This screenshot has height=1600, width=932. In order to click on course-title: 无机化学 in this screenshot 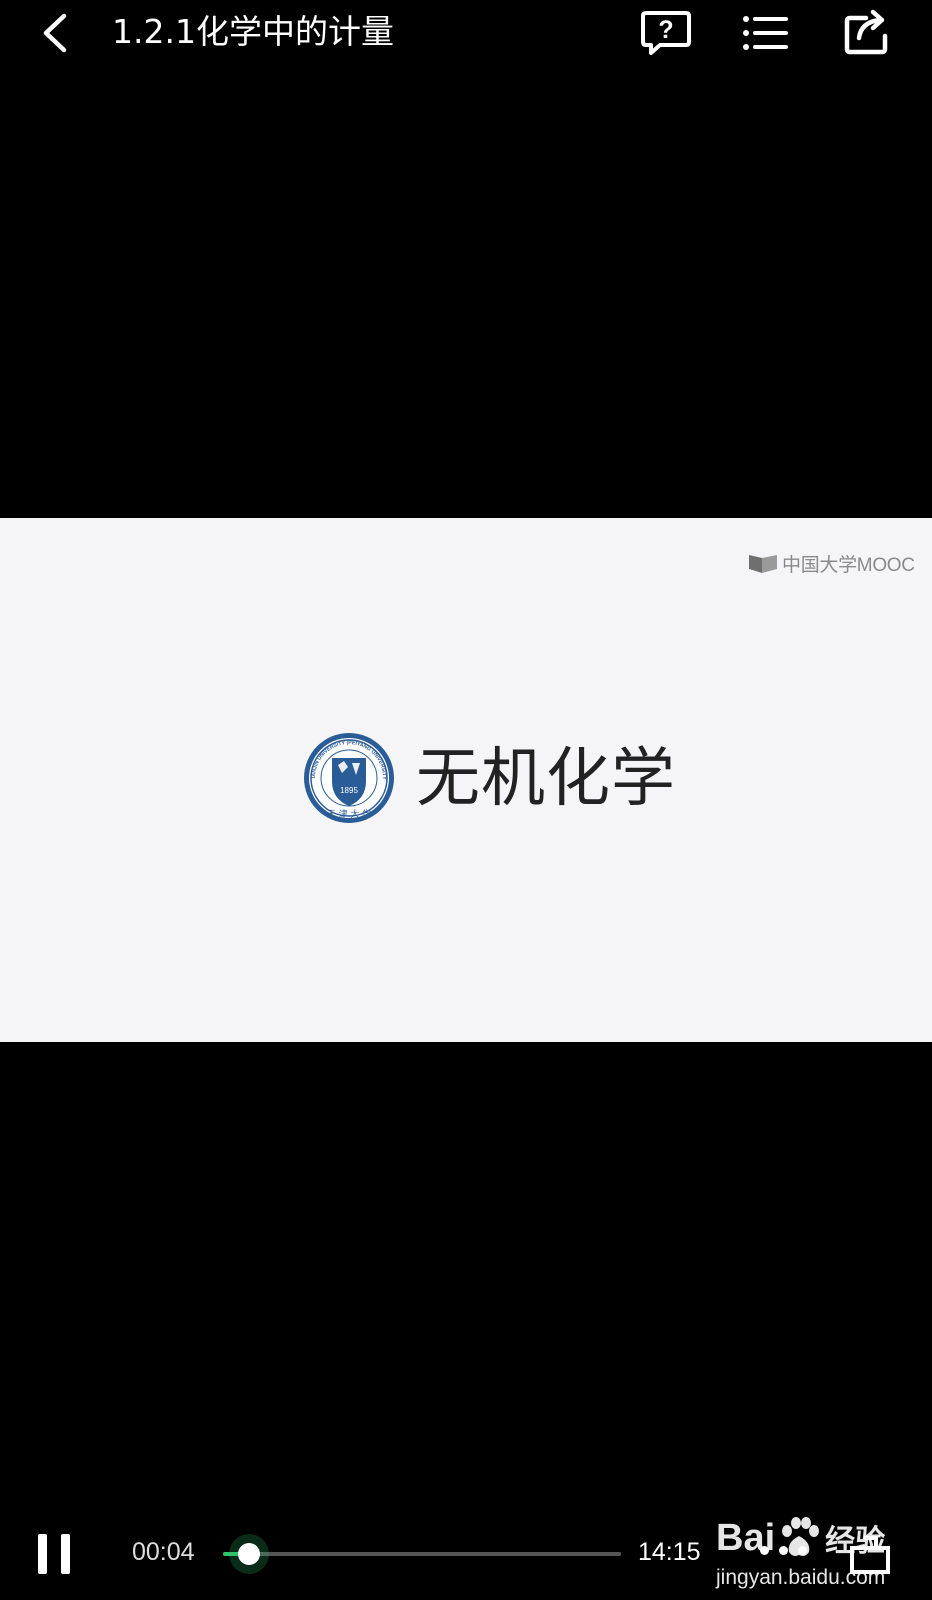, I will do `click(546, 779)`.